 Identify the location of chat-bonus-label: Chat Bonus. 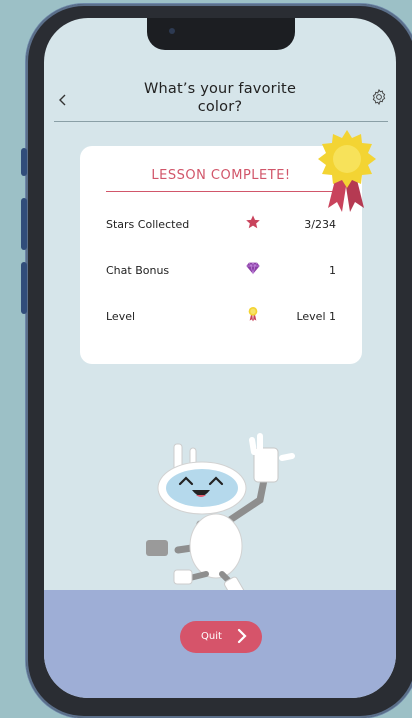
(138, 270).